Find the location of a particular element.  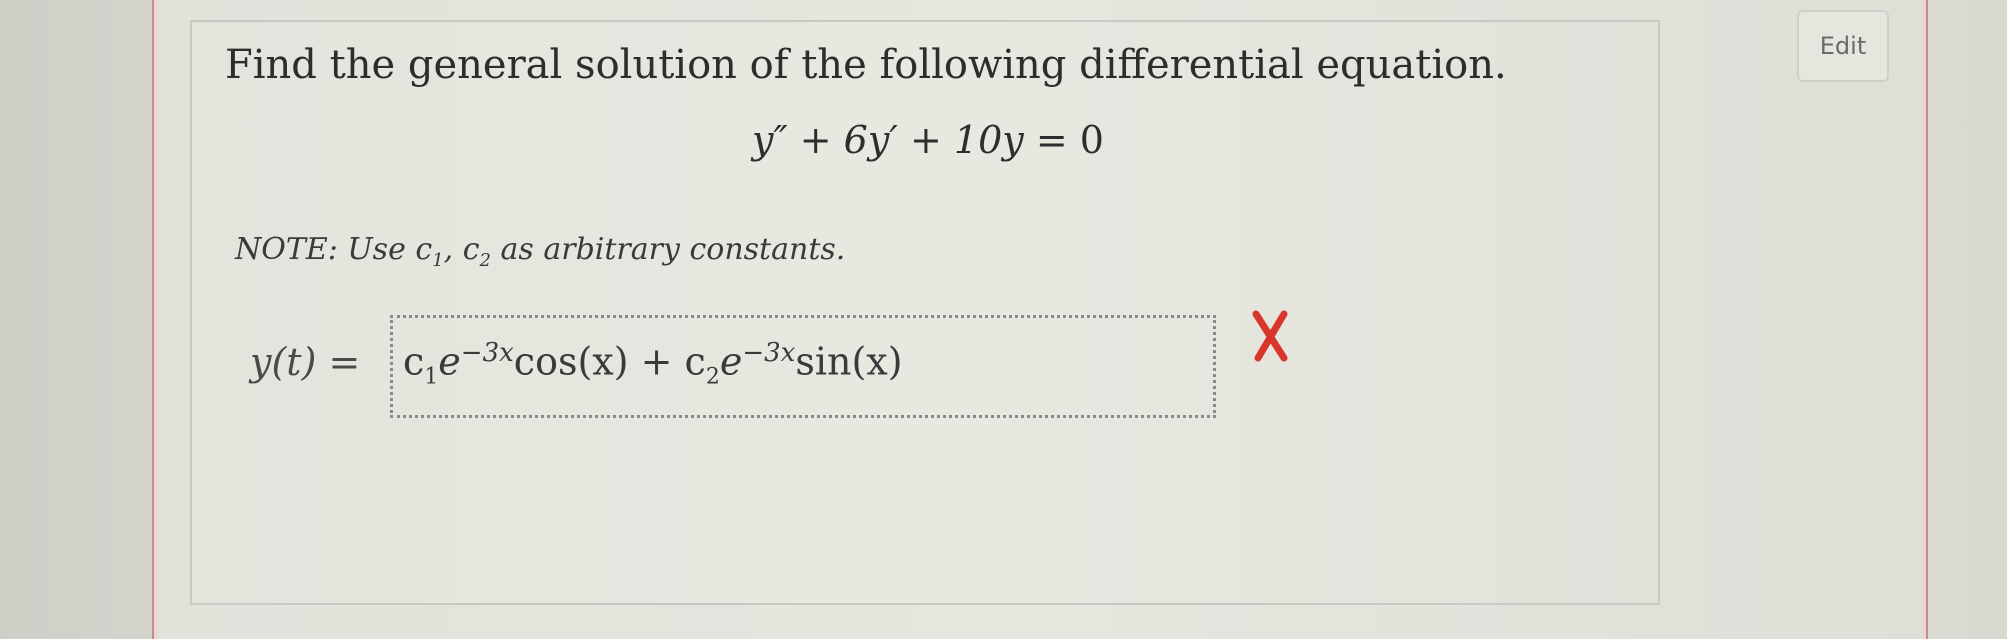

answer-cos: cos(x) is located at coordinates (571, 361).